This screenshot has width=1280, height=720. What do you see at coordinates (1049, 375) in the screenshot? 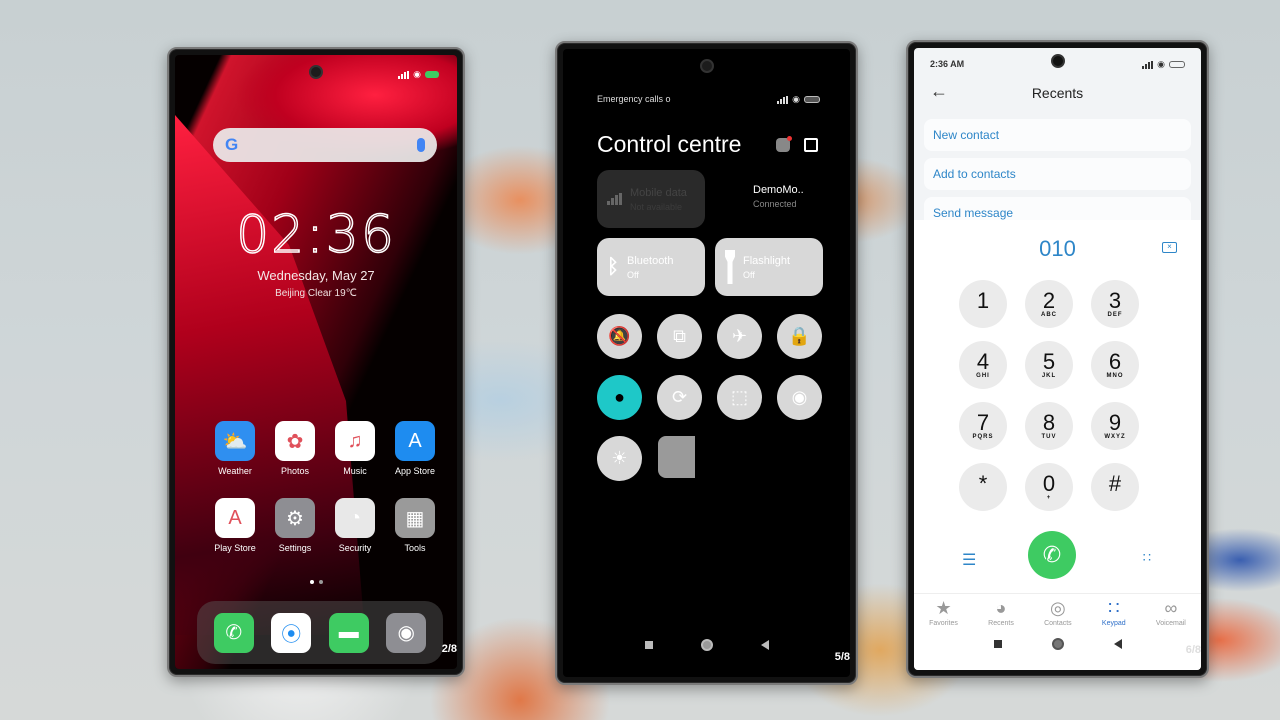
I see `key-letters: JKL` at bounding box center [1049, 375].